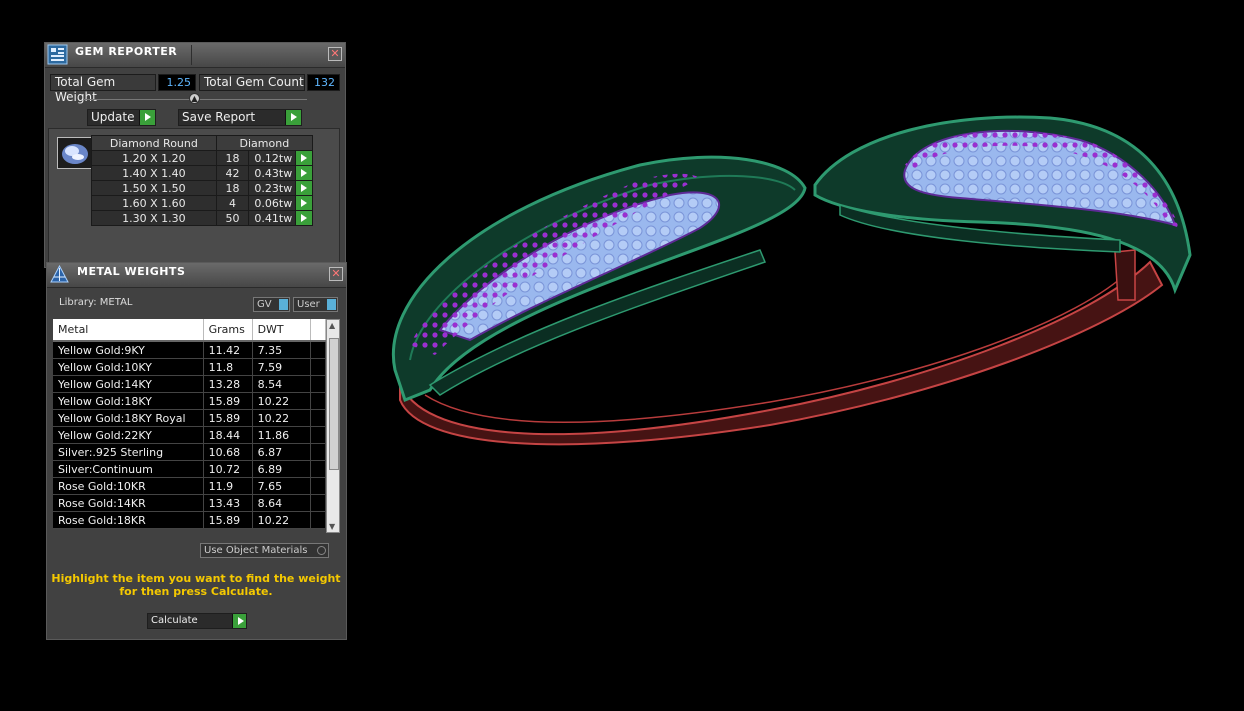 Image resolution: width=1244 pixels, height=711 pixels. I want to click on gem-table-header: Diamond Round Diamond, so click(202, 143).